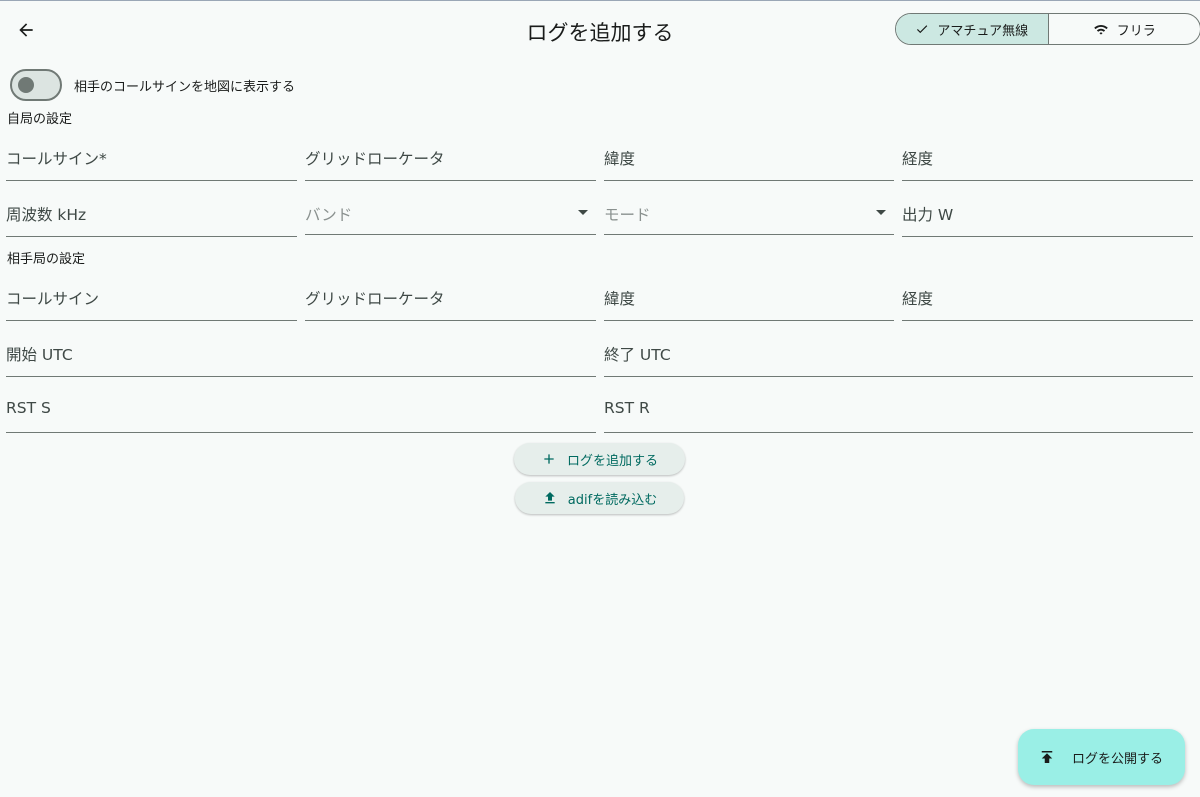  I want to click on other-callsign-field: コールサイン, so click(151, 302).